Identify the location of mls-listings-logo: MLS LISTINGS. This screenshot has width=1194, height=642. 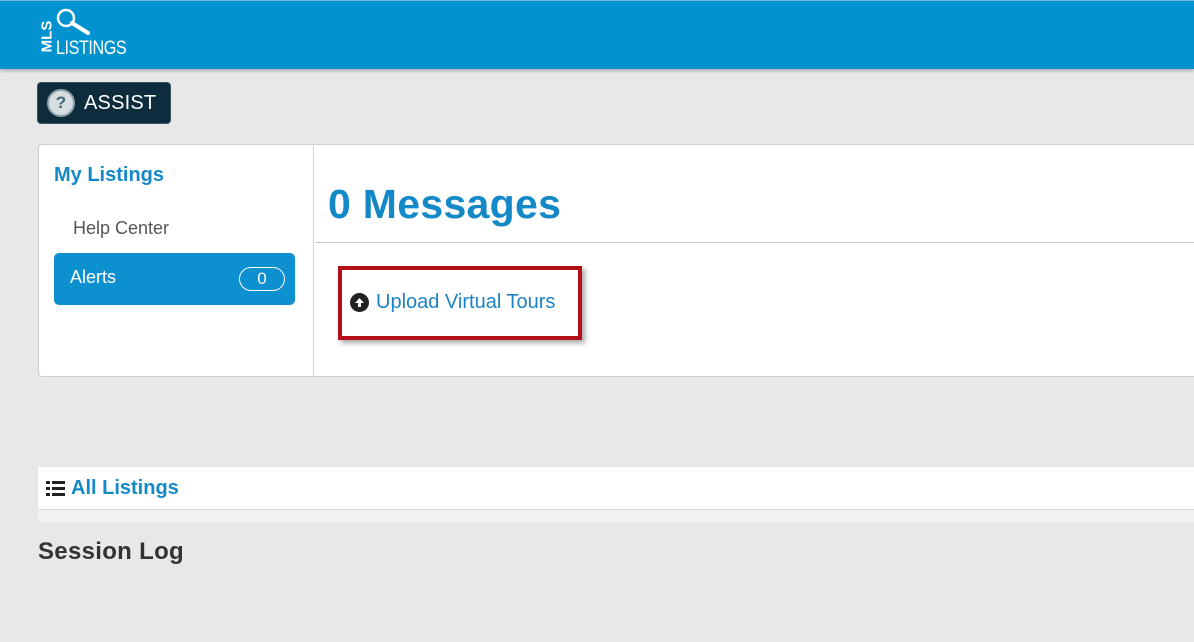
(83, 35).